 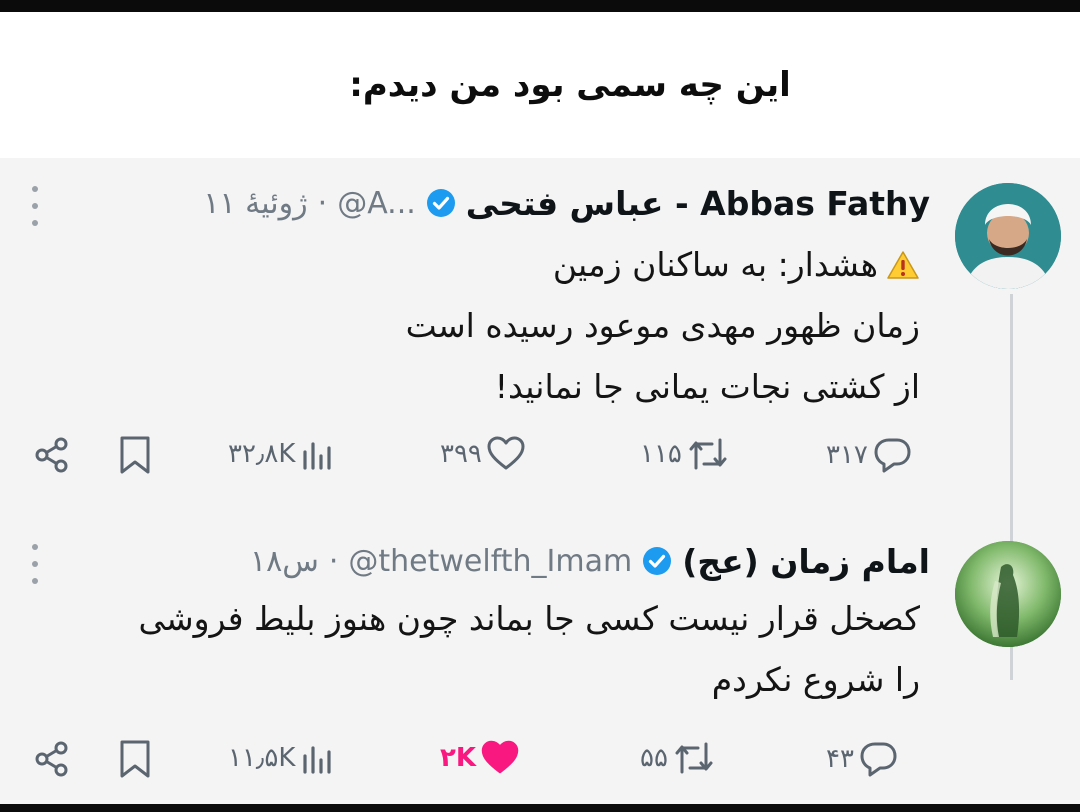 What do you see at coordinates (570, 85) in the screenshot?
I see `caption-text: این چه سمی بود من دیدم:` at bounding box center [570, 85].